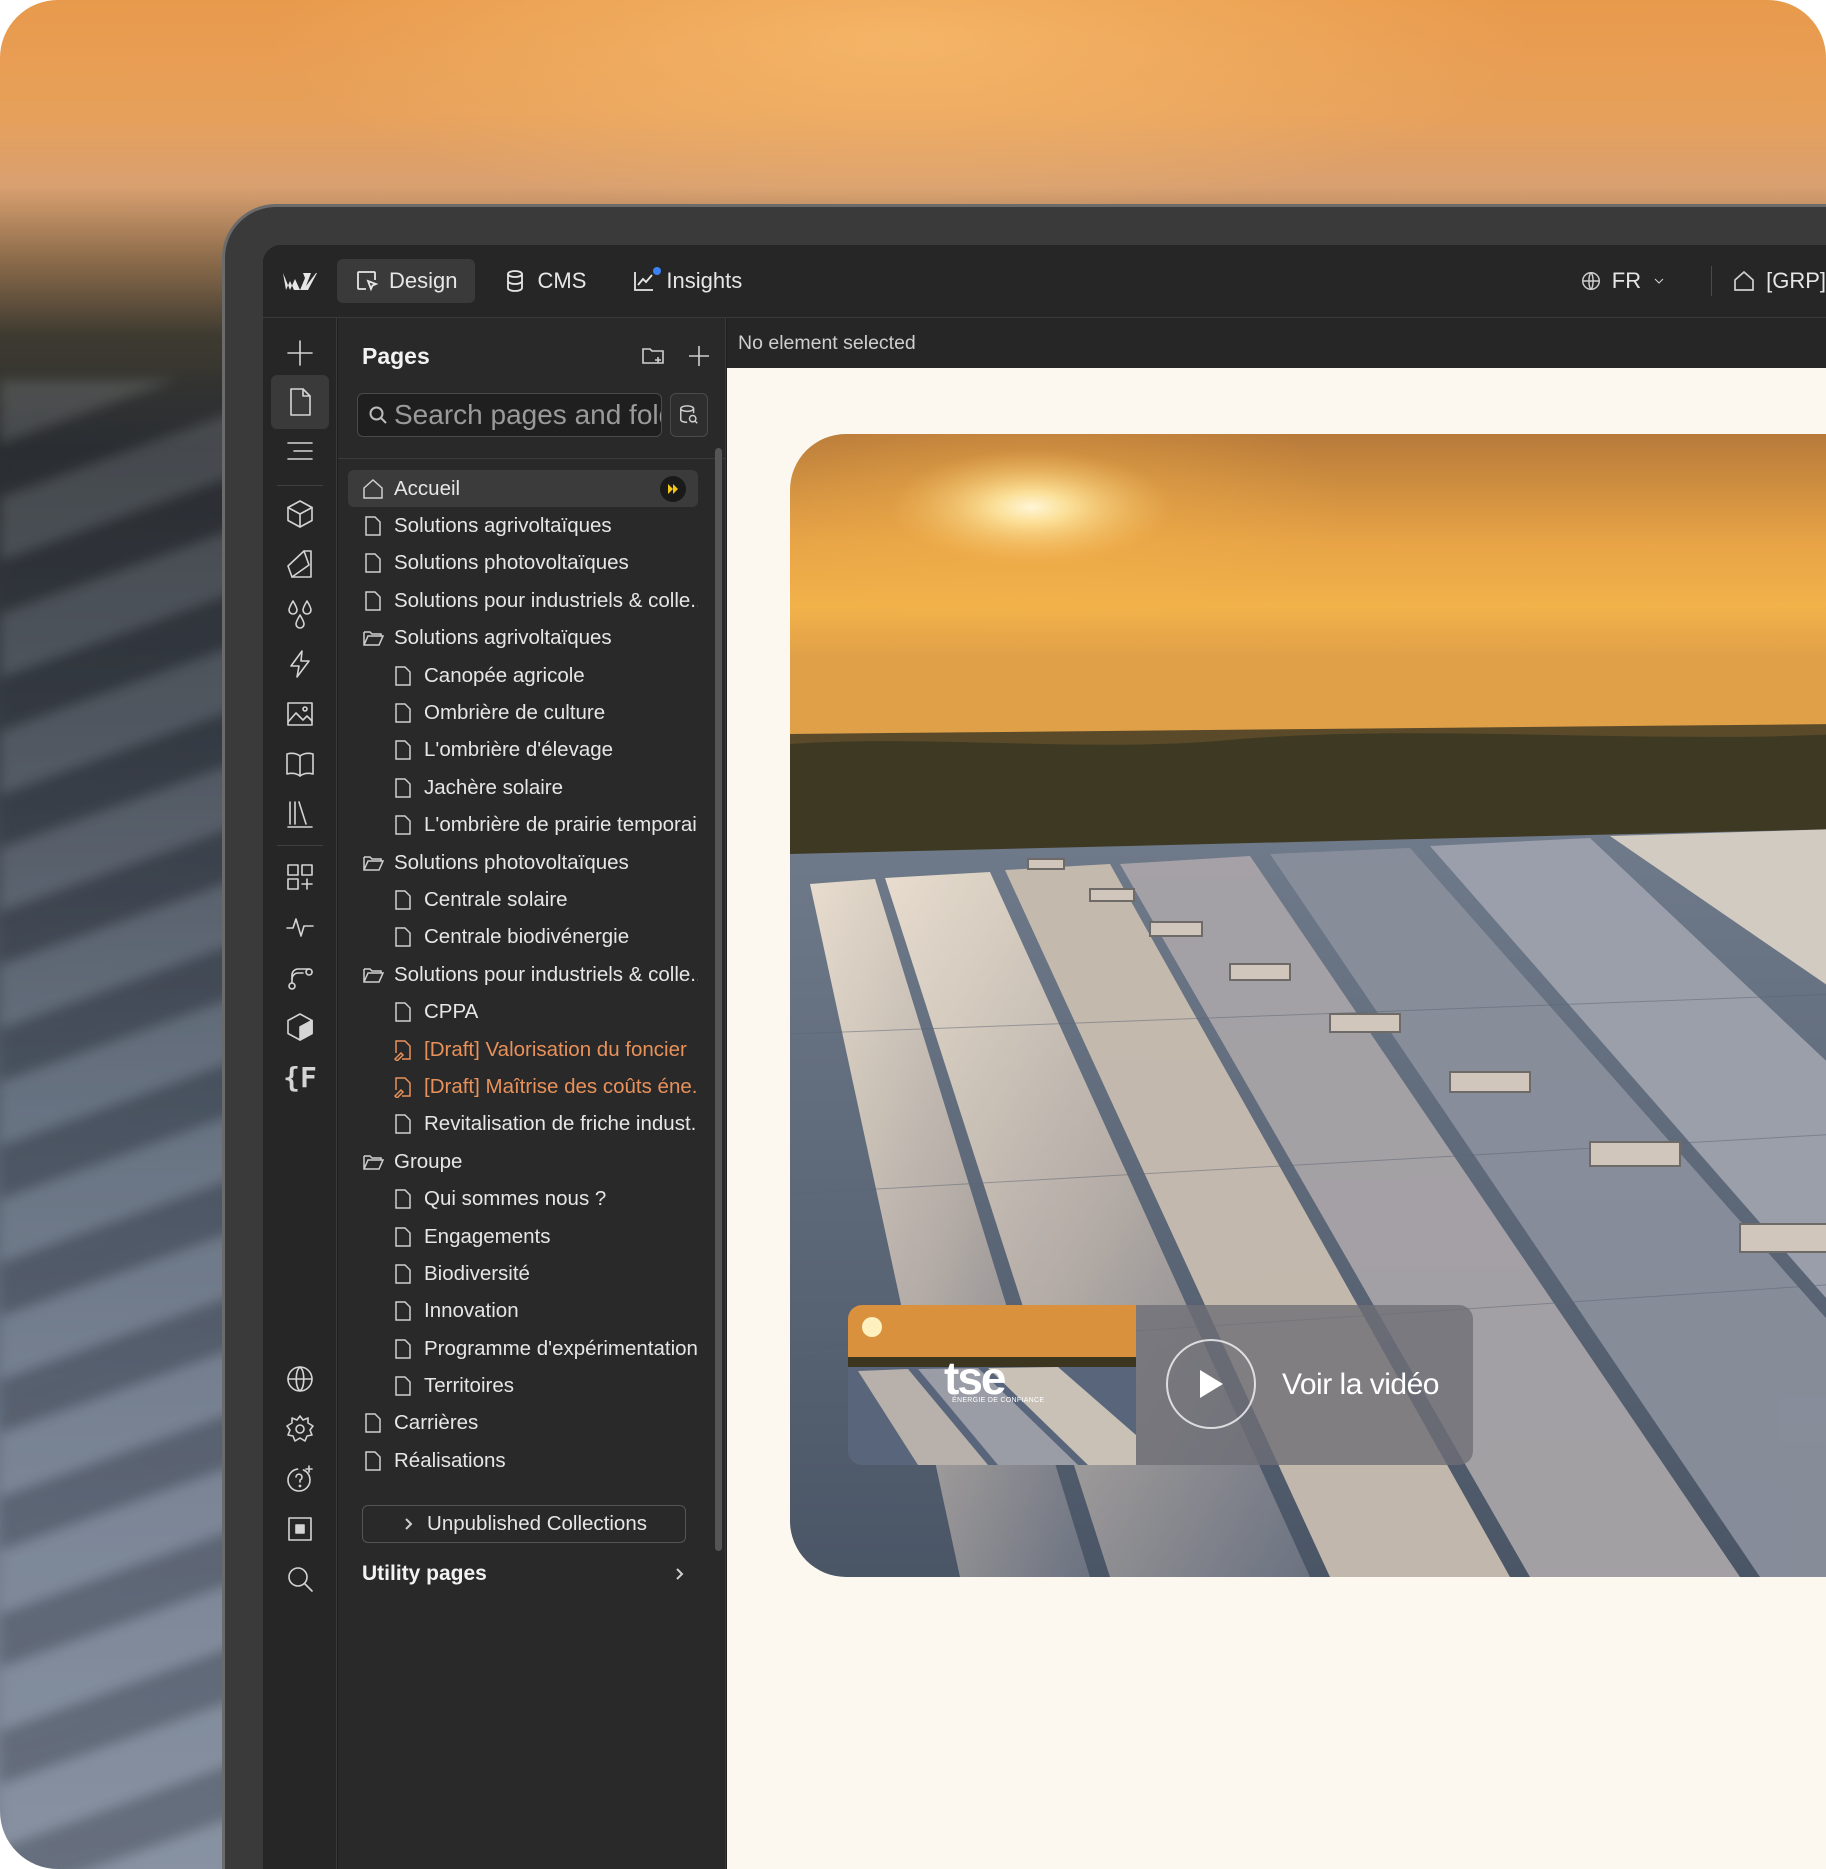 Image resolution: width=1826 pixels, height=1869 pixels. What do you see at coordinates (523, 1460) in the screenshot?
I see `page-item: Réalisations` at bounding box center [523, 1460].